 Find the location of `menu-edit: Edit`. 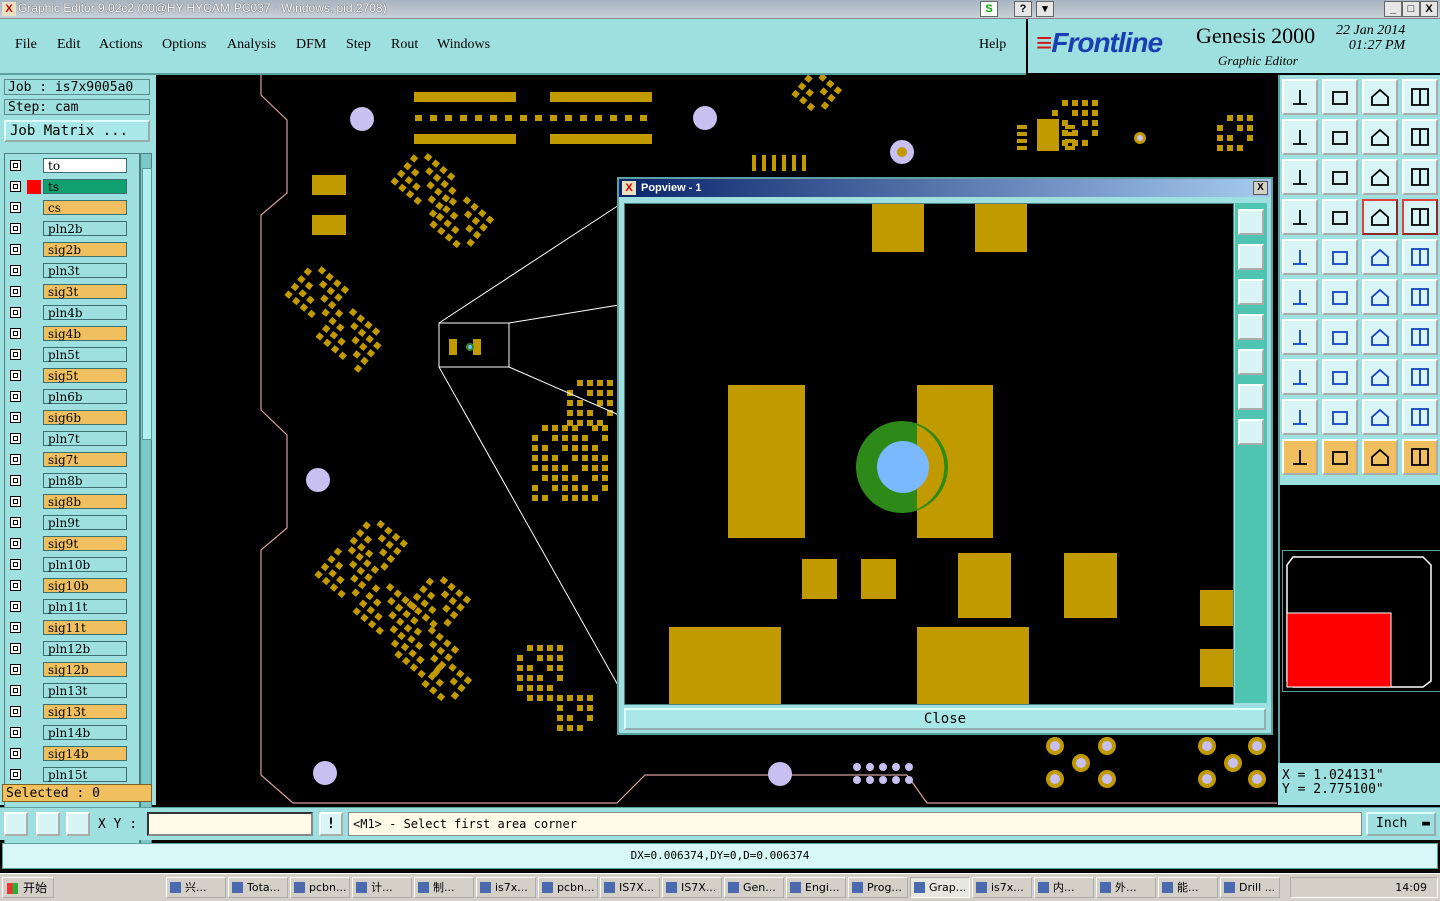

menu-edit: Edit is located at coordinates (68, 45).